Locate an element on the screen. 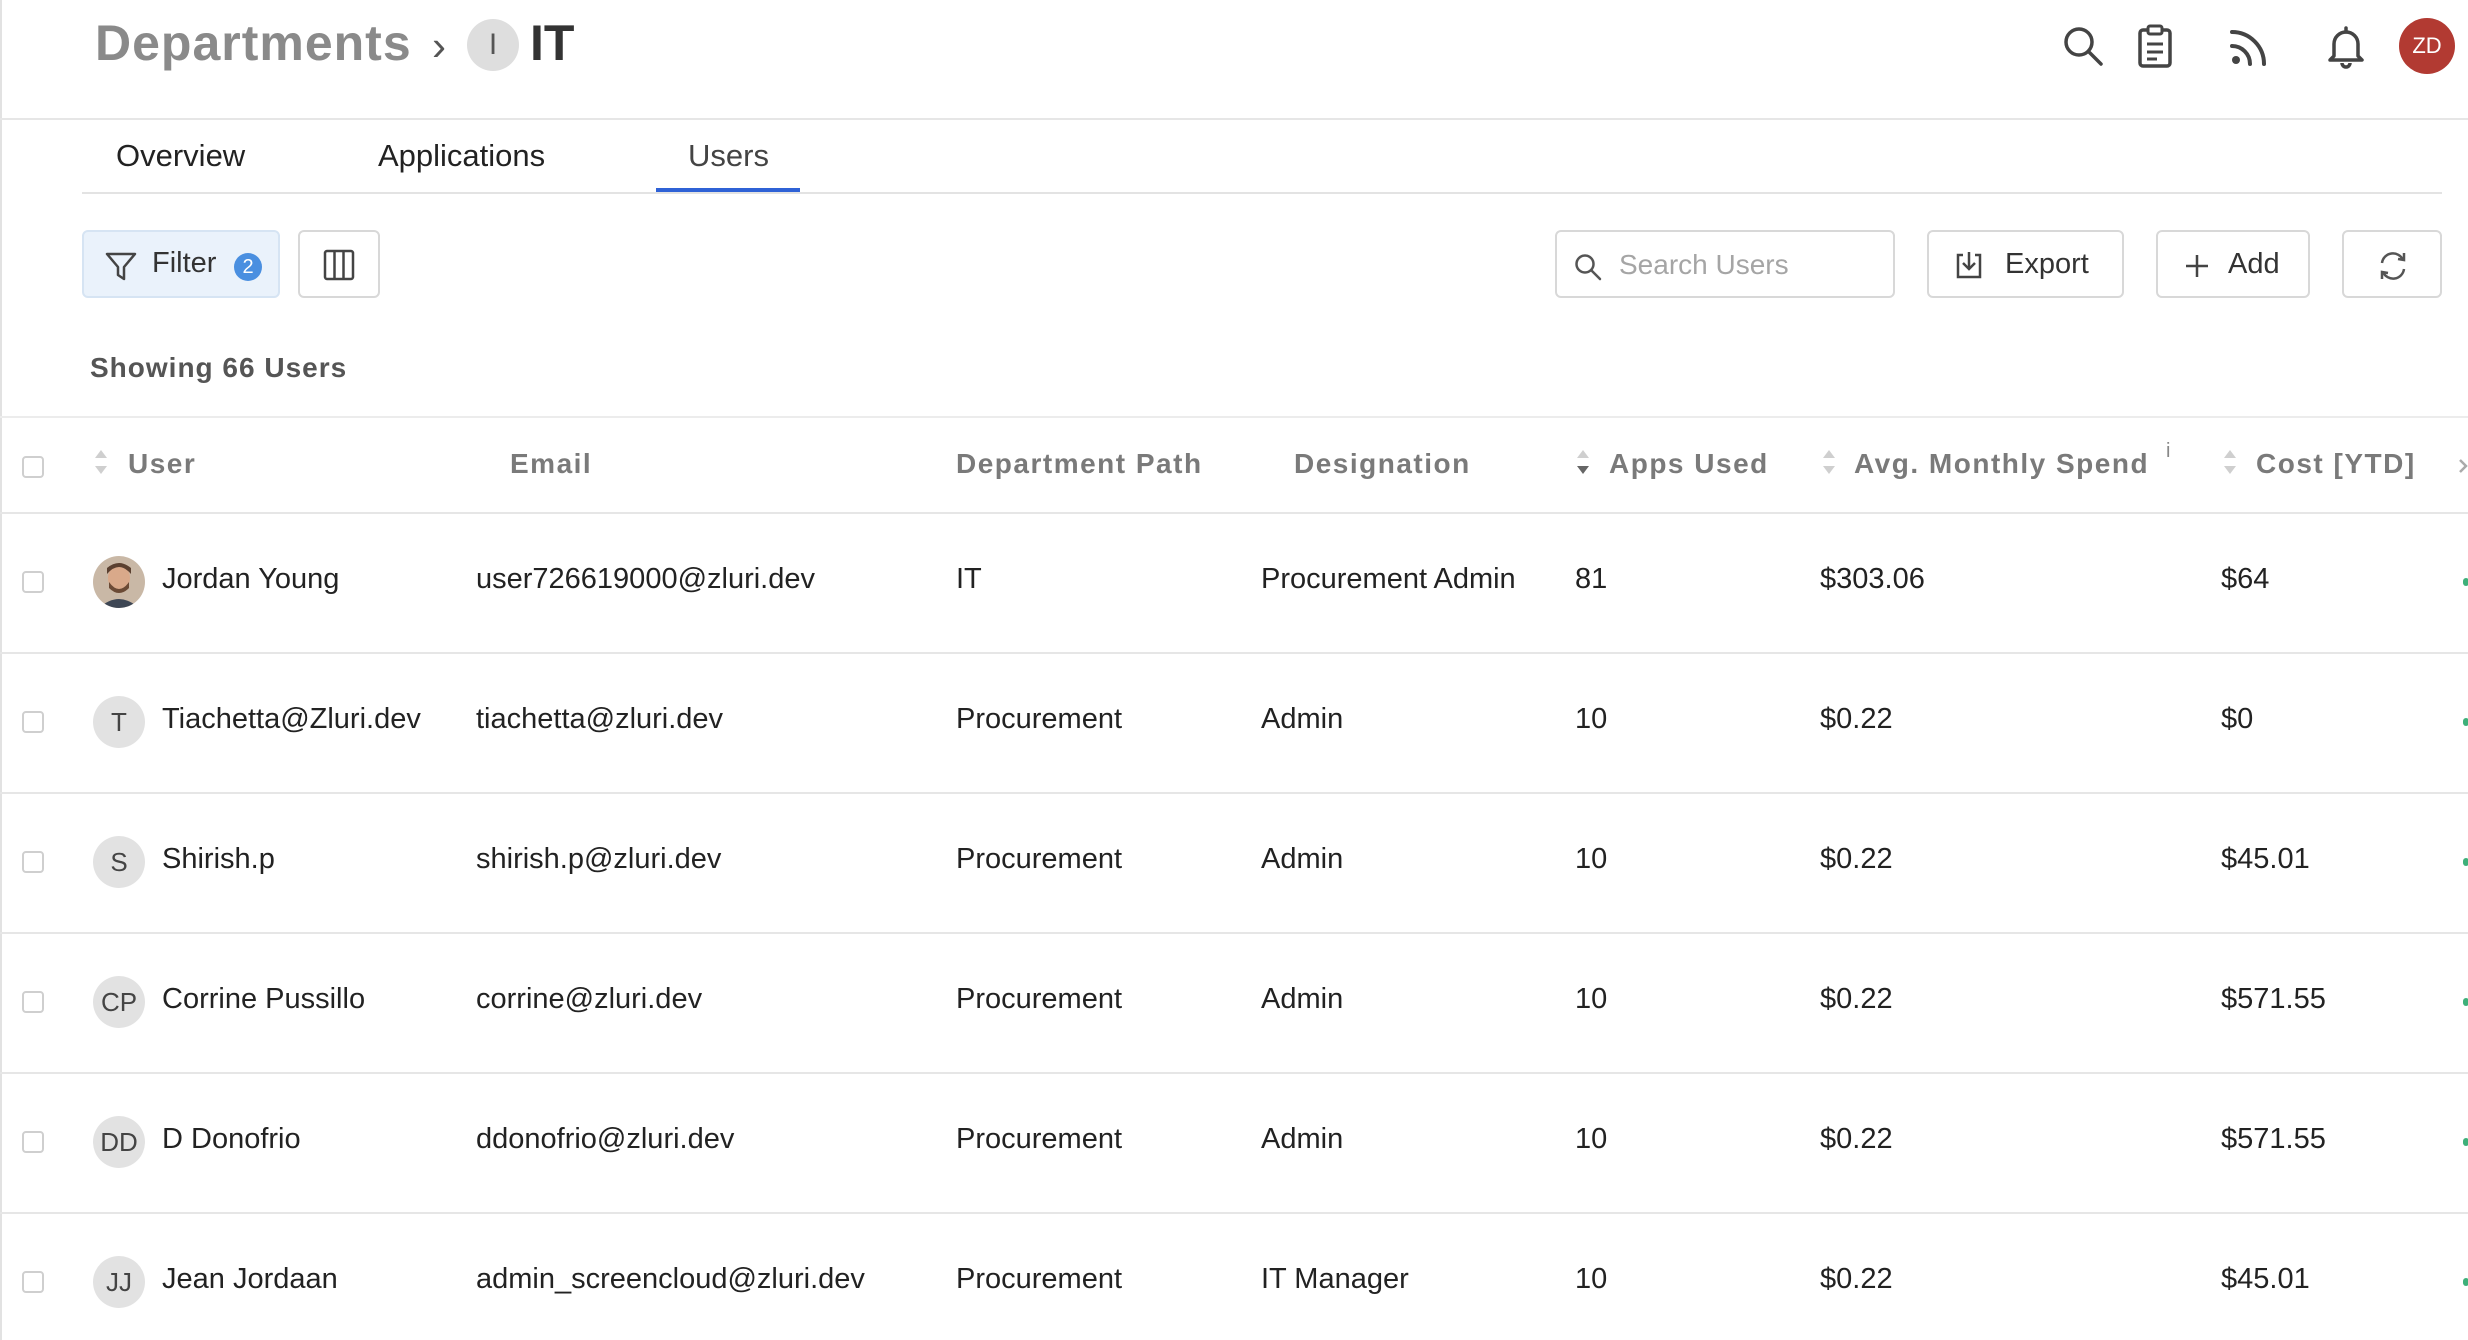  clipboard-icon is located at coordinates (2155, 46).